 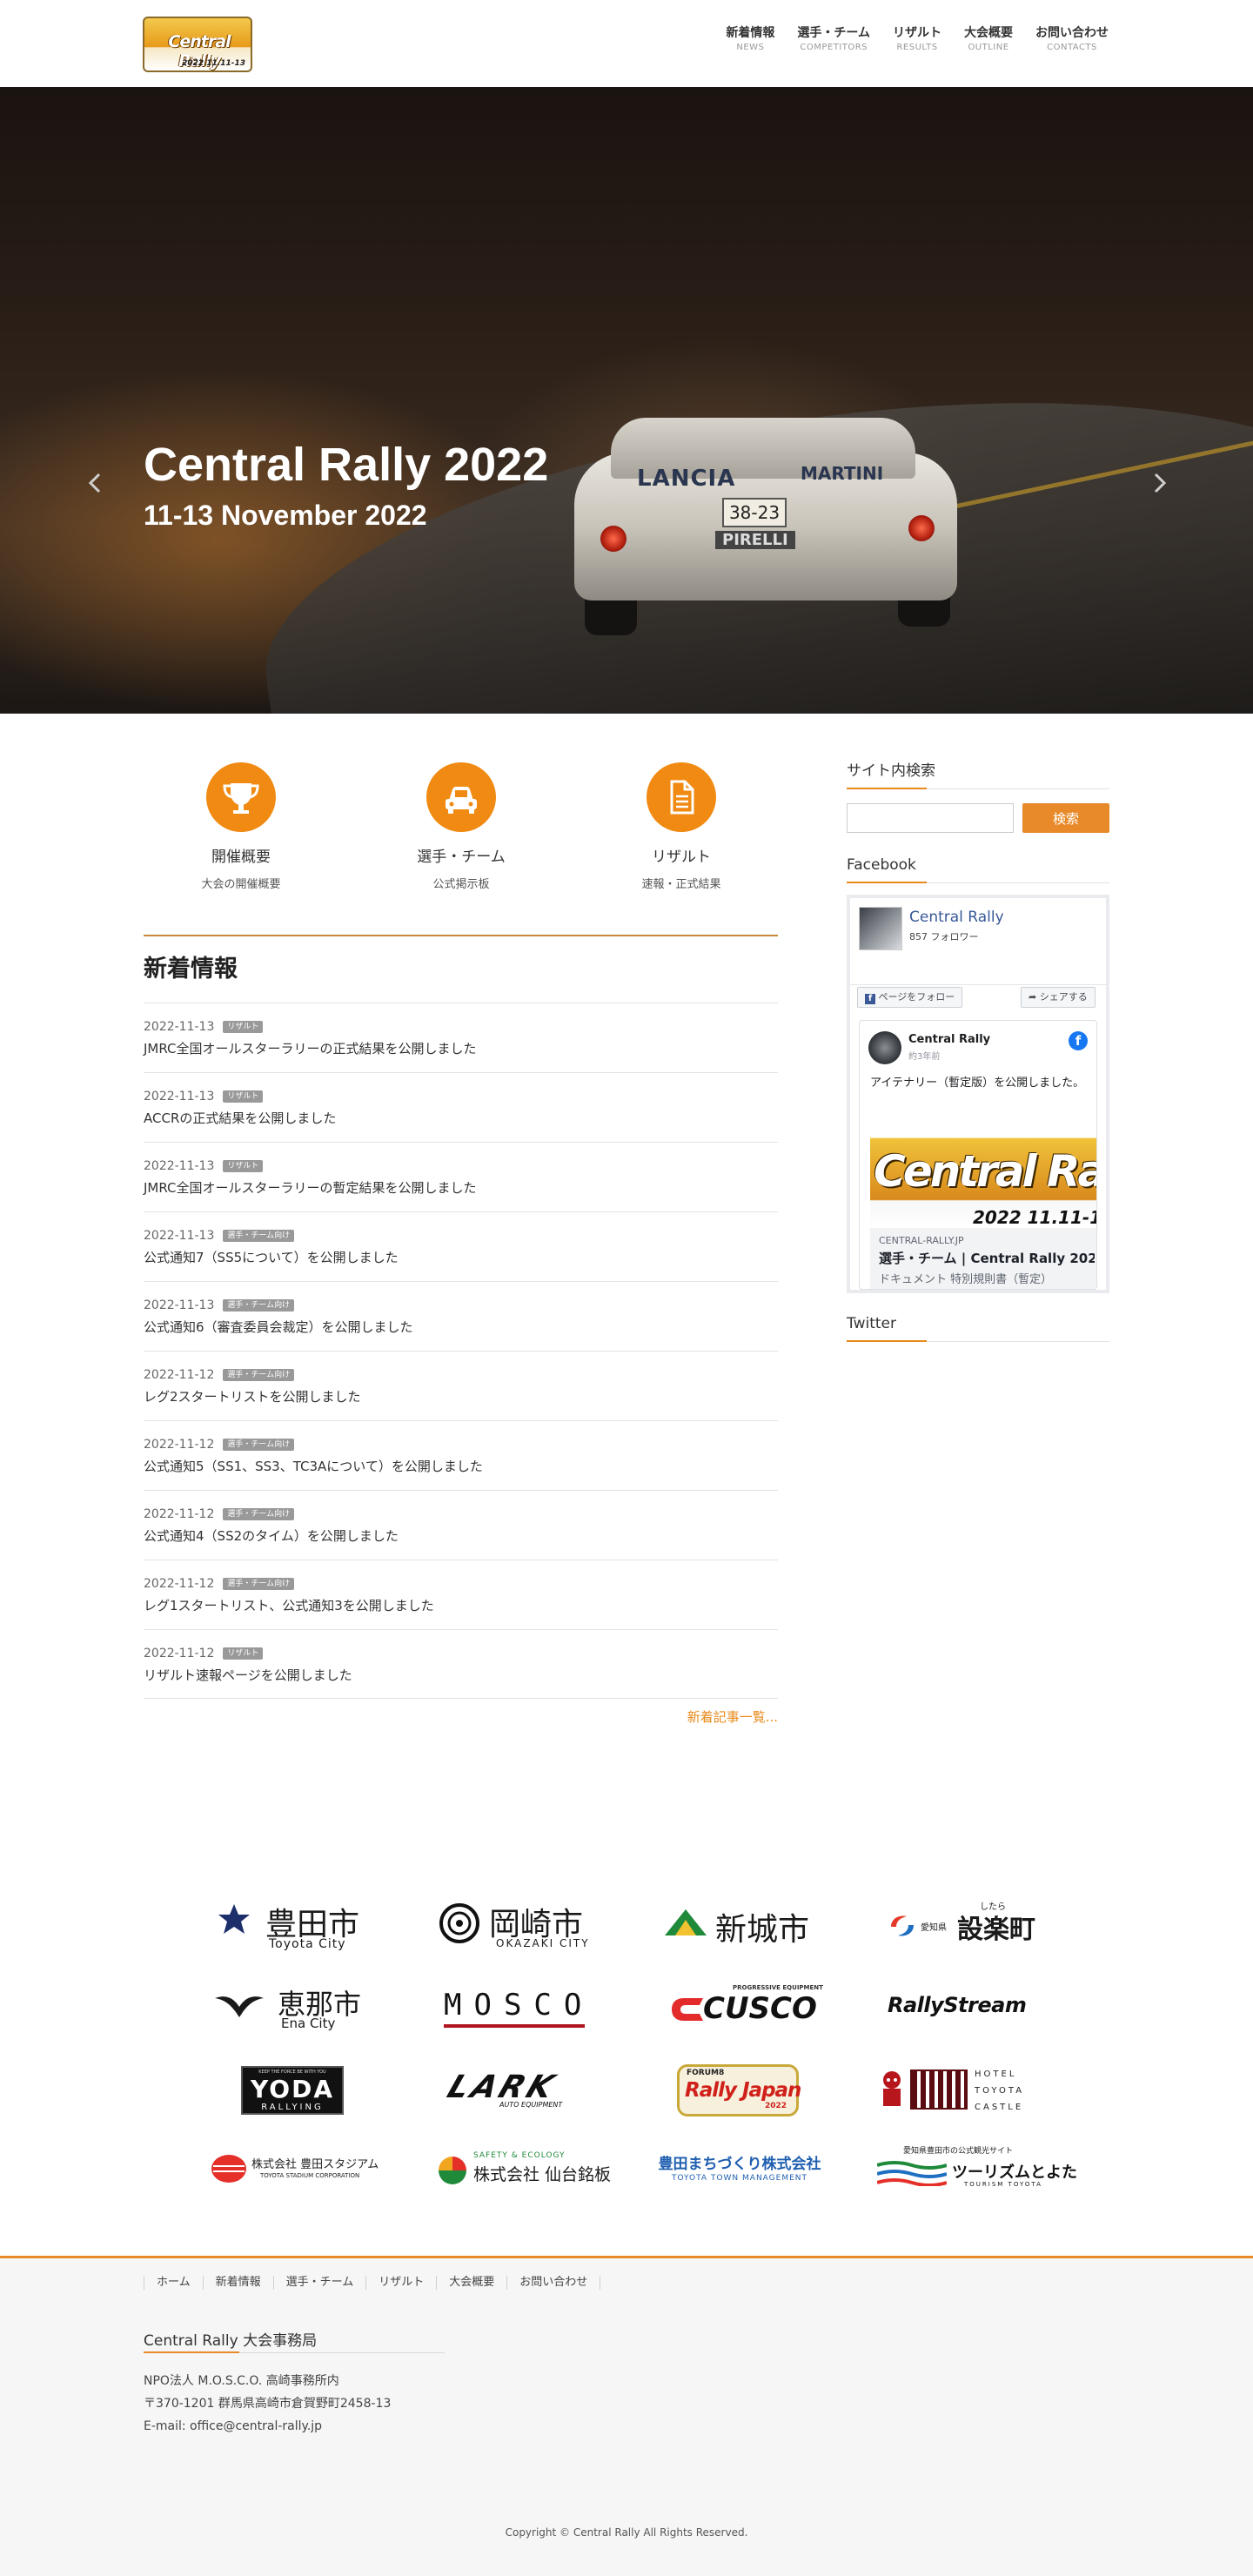 I want to click on news-title: 公式通知4（SS2のタイム）を公開しました, so click(x=461, y=1536).